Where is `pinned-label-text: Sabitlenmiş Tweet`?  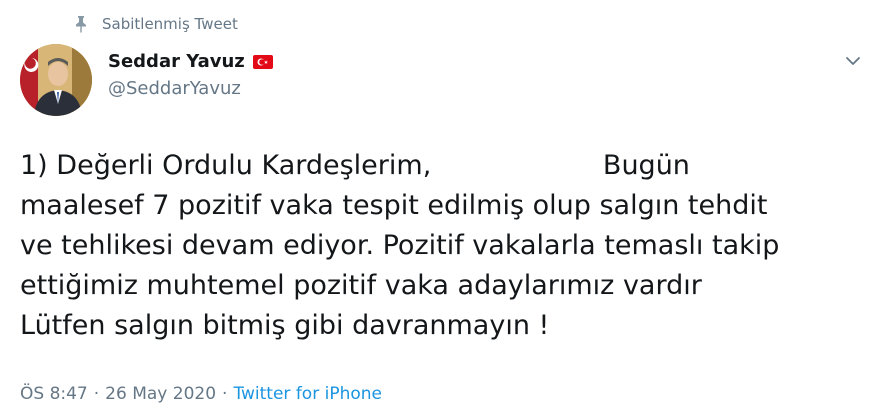 pinned-label-text: Sabitlenmiş Tweet is located at coordinates (170, 24).